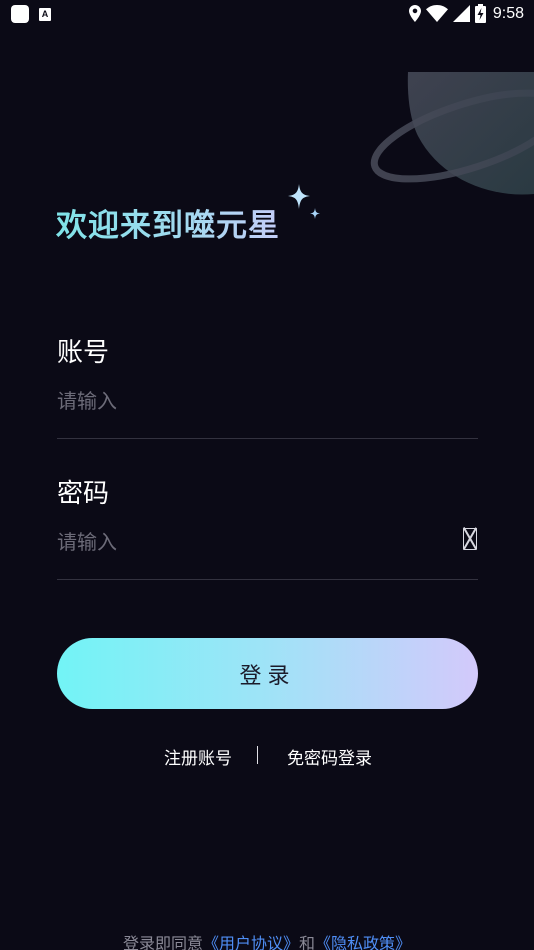  What do you see at coordinates (83, 353) in the screenshot?
I see `account-label: 账号` at bounding box center [83, 353].